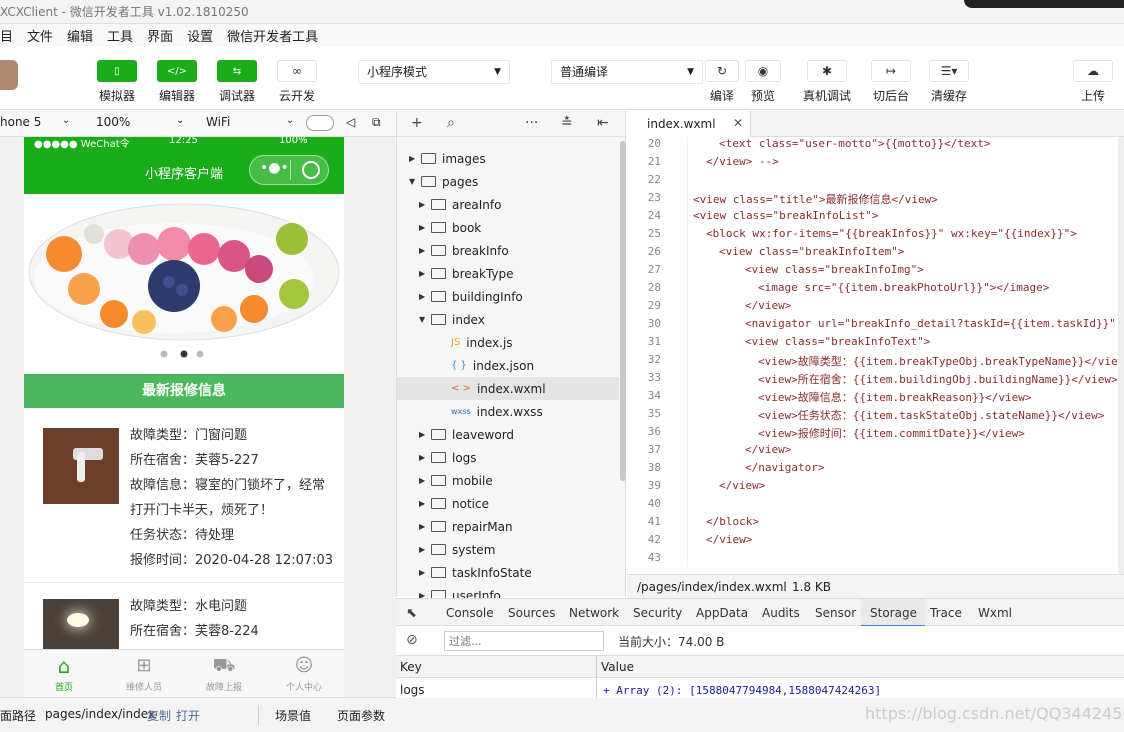 The width and height of the screenshot is (1124, 732). I want to click on menu-tools: 工具, so click(120, 35).